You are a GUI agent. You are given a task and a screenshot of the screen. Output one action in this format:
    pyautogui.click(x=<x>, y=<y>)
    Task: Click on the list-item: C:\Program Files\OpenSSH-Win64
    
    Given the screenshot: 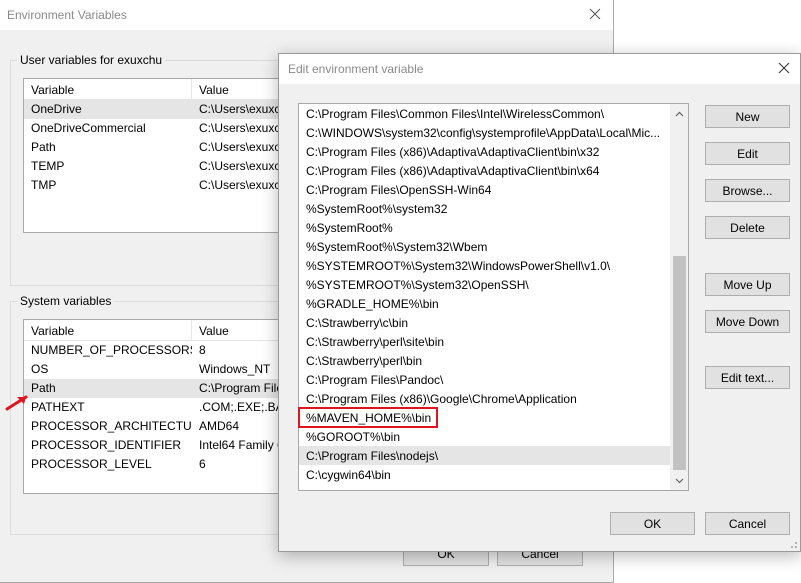 What is the action you would take?
    pyautogui.click(x=484, y=189)
    